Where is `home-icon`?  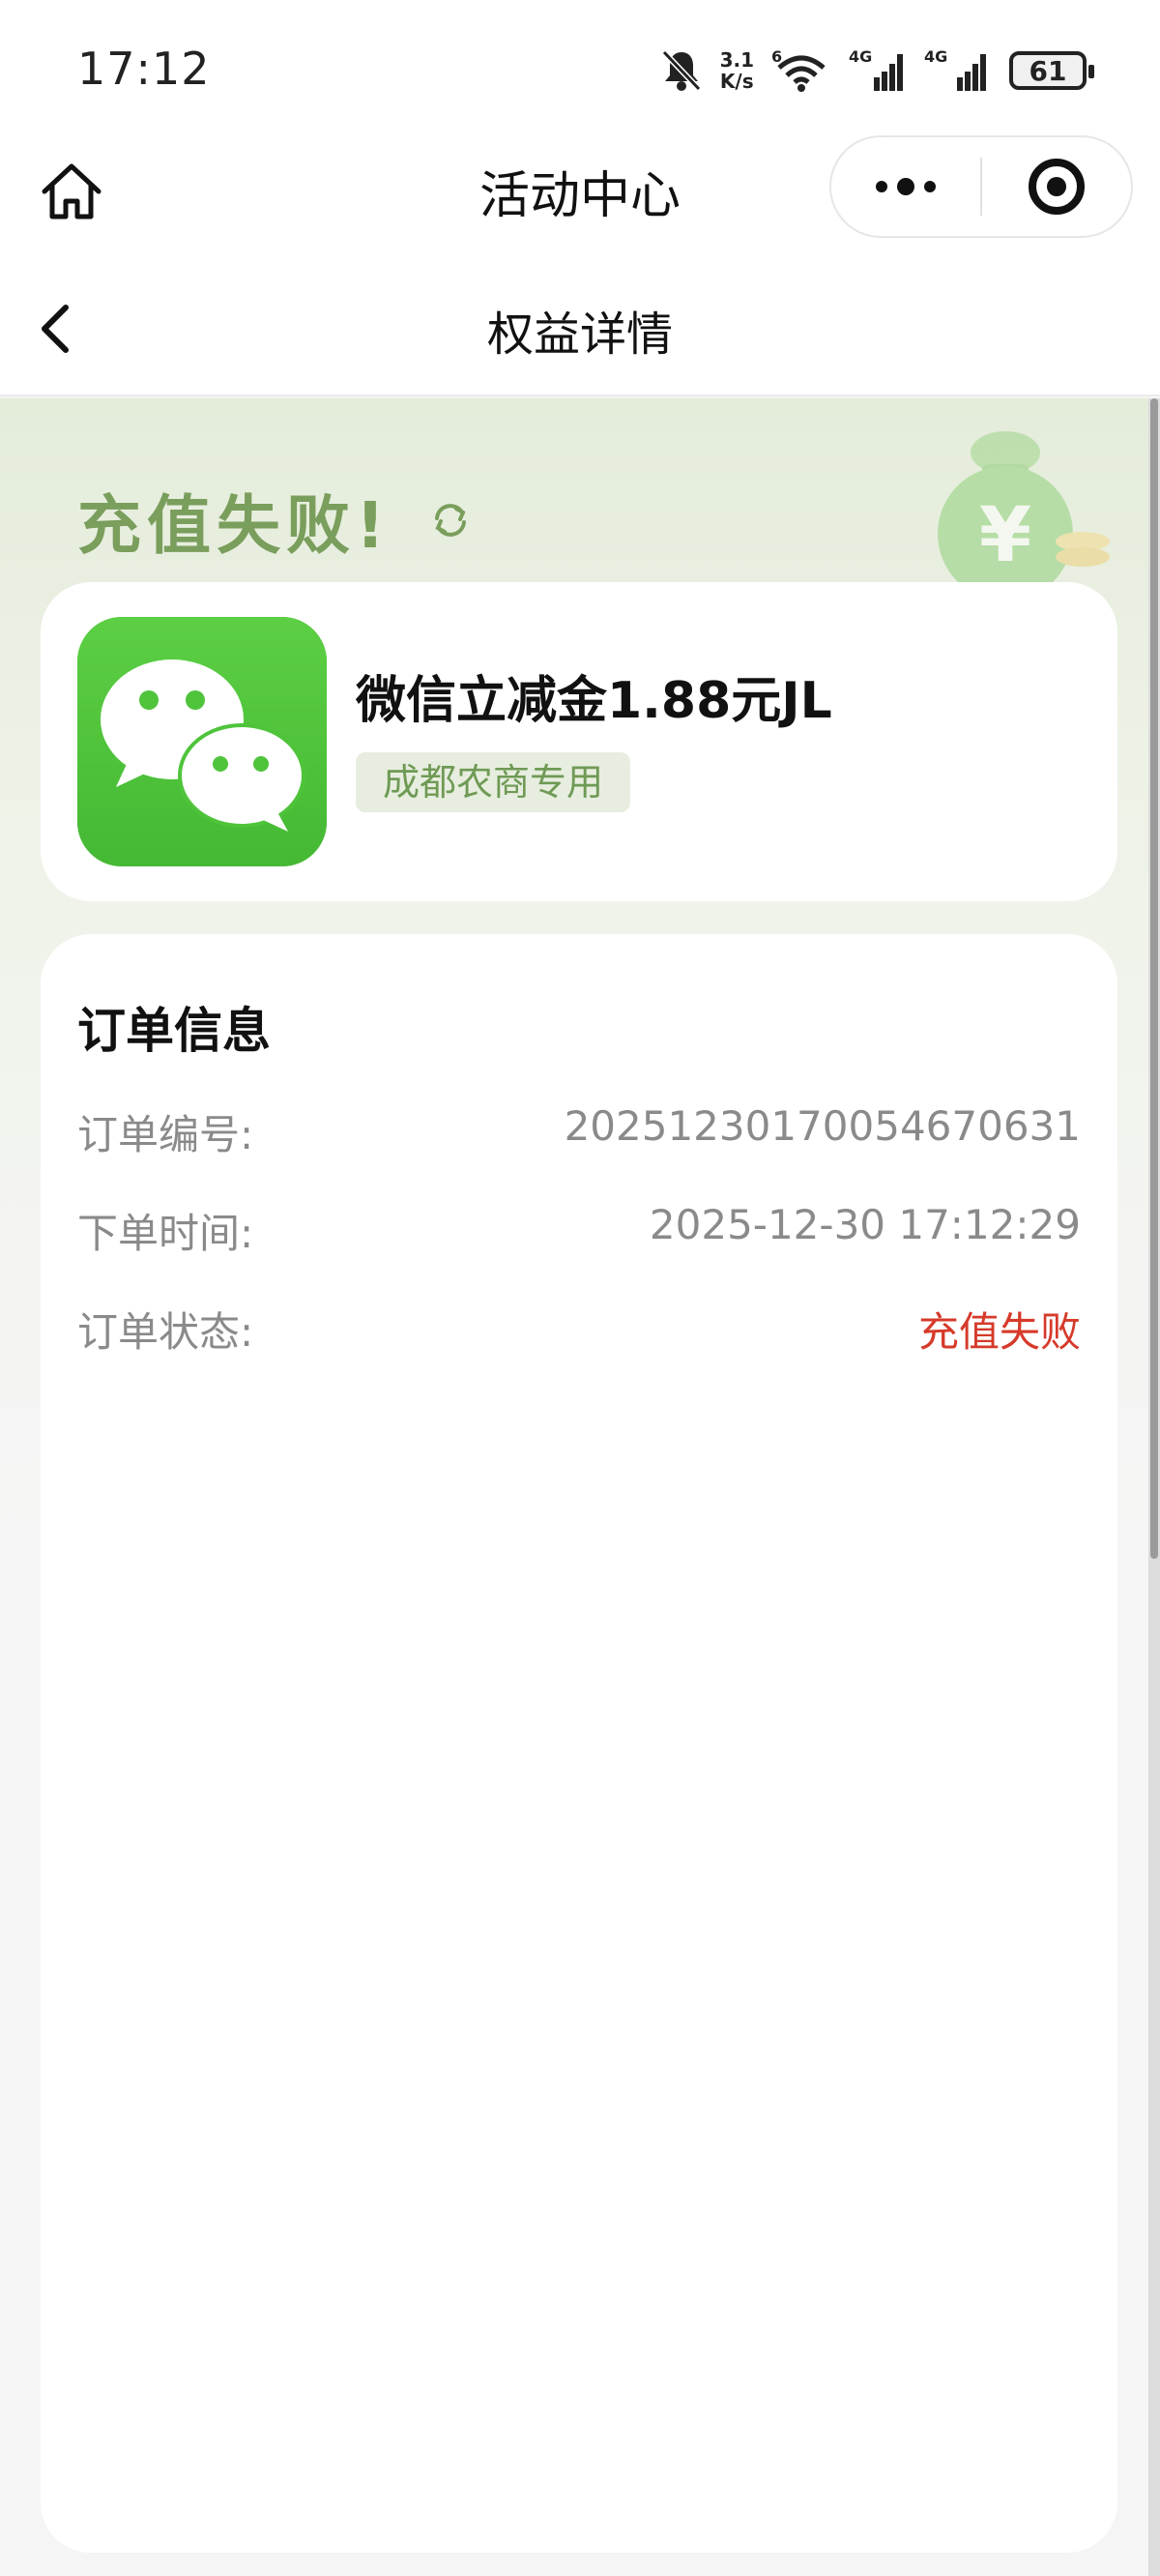
home-icon is located at coordinates (71, 191).